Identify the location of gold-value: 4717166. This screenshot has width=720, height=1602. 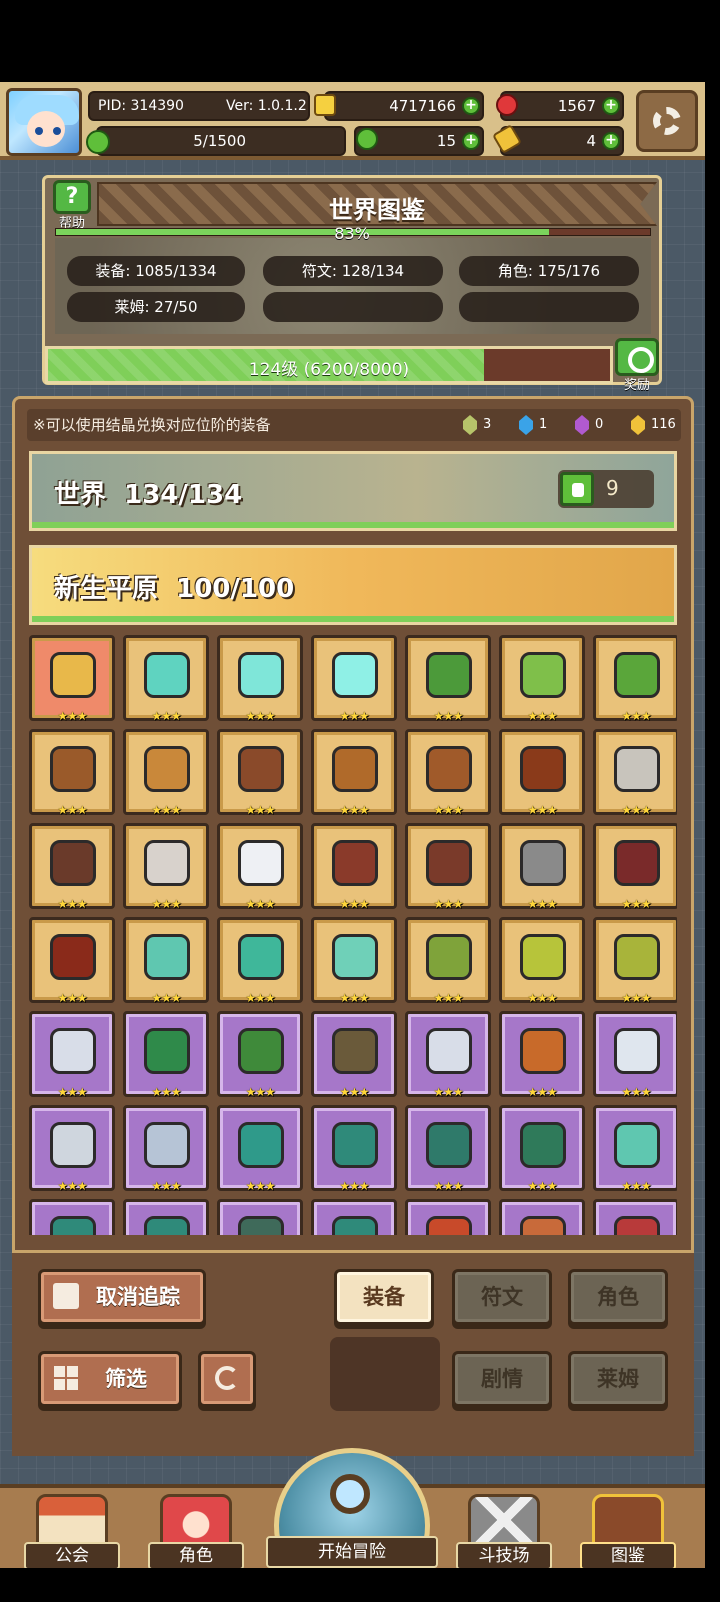
(422, 106).